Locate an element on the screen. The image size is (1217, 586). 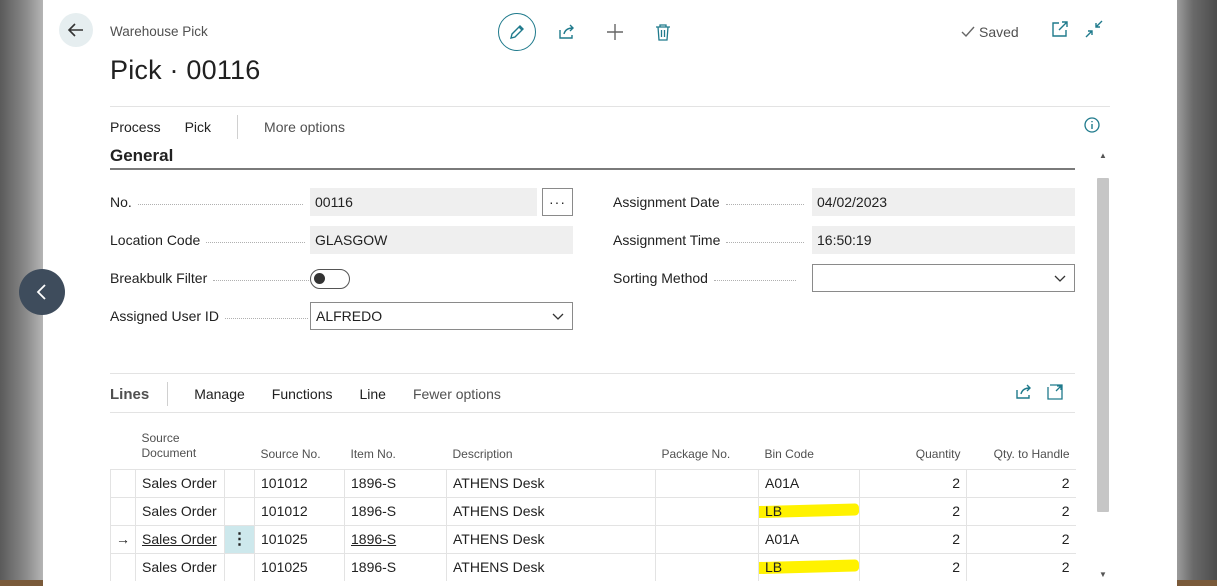
pick-menu: Pick is located at coordinates (198, 127).